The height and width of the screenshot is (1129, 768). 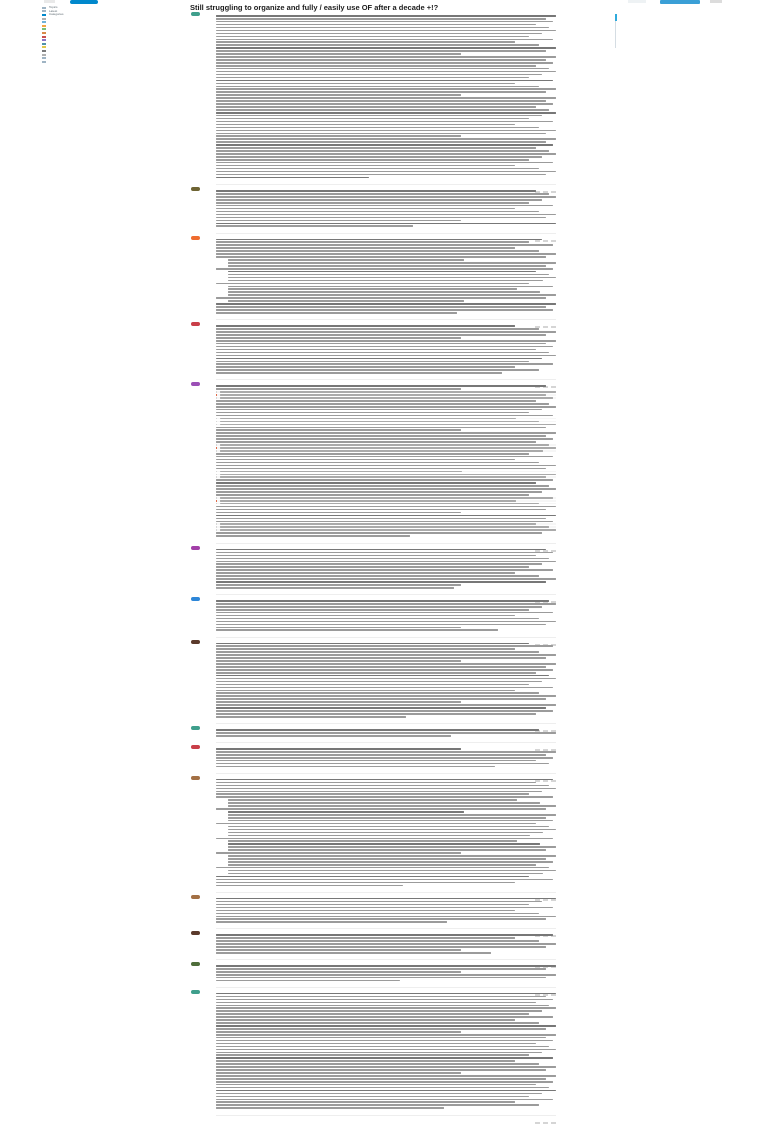 I want to click on share-icon, so click(x=545, y=1122).